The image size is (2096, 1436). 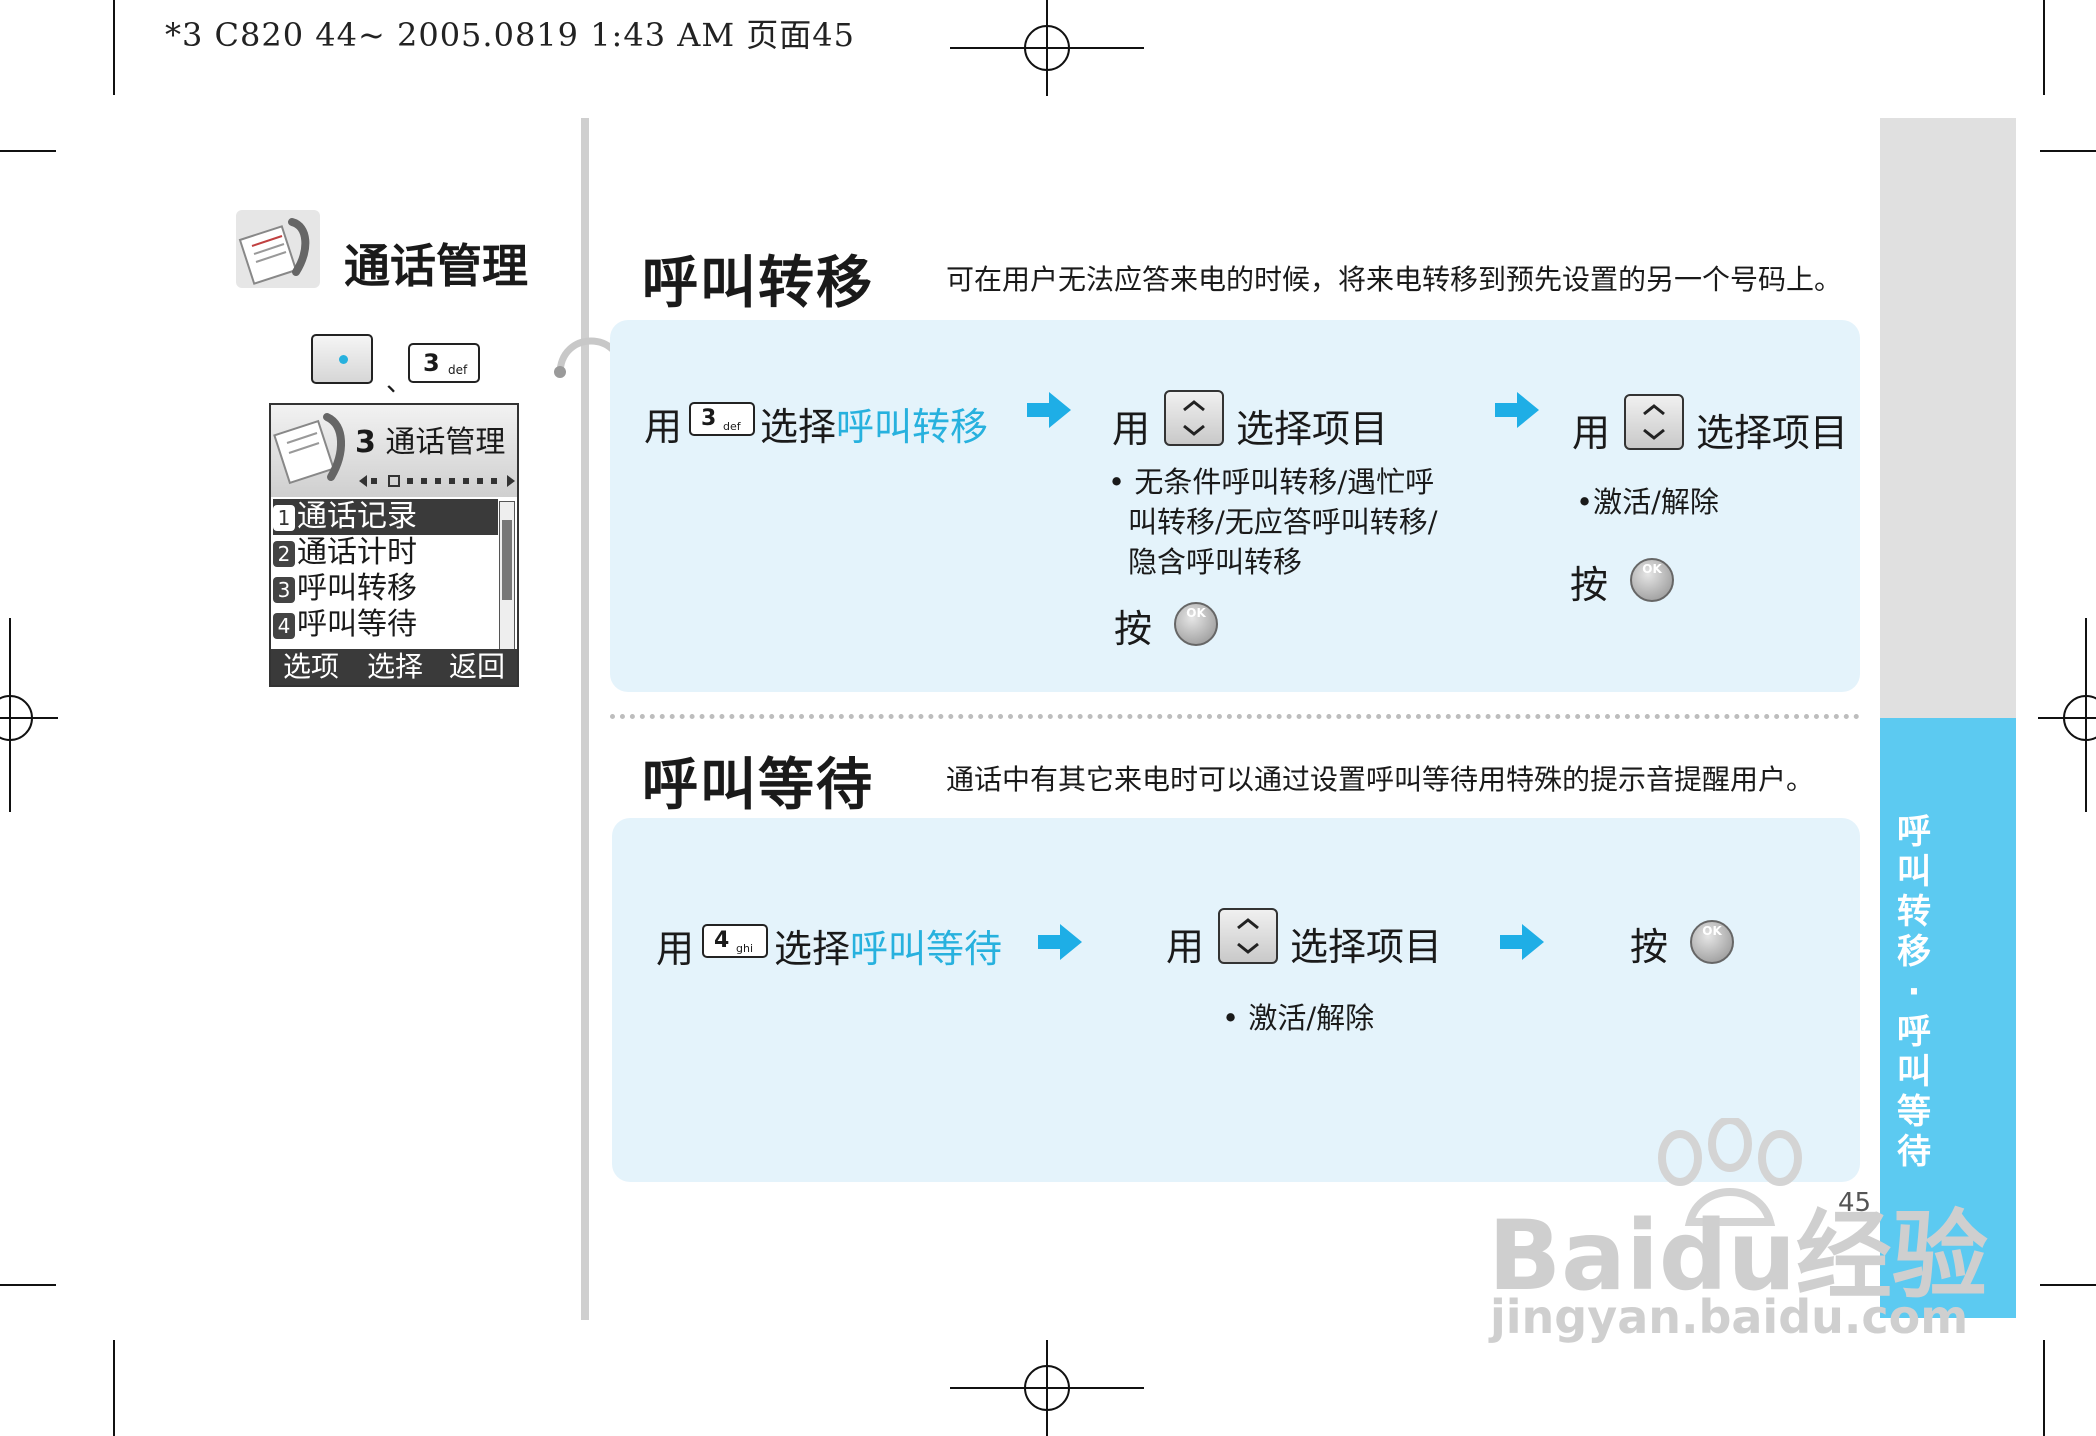 I want to click on forwarding-activate-option: •激活/解除, so click(x=1647, y=502).